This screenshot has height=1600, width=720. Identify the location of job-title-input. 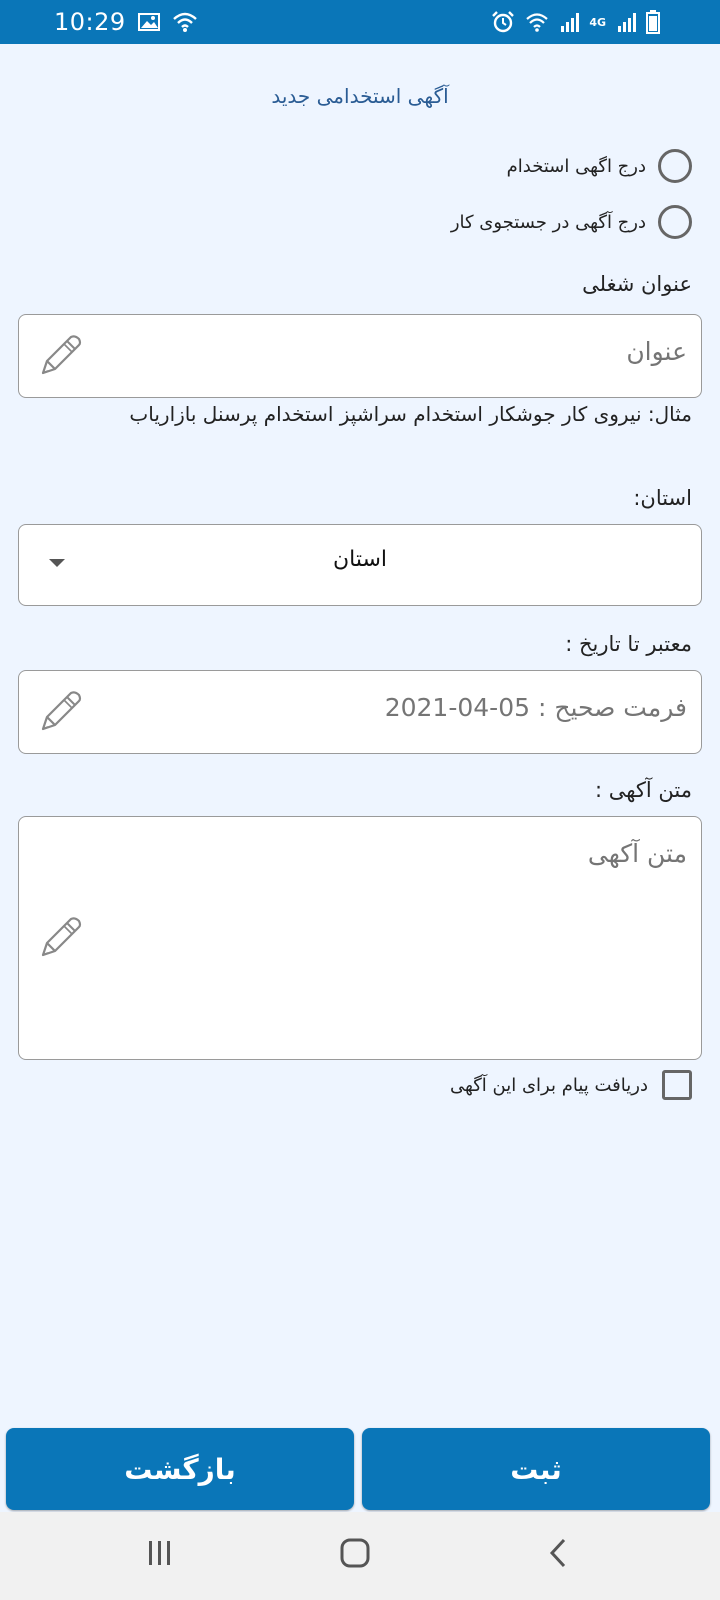
(407, 351).